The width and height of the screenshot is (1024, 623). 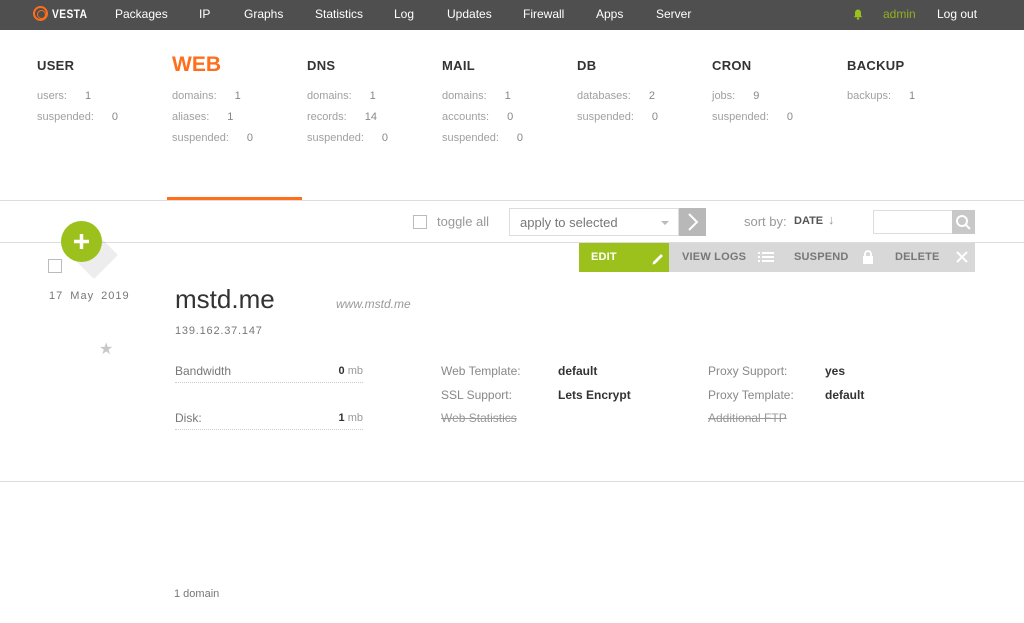 I want to click on add-domain-button, so click(x=81, y=241).